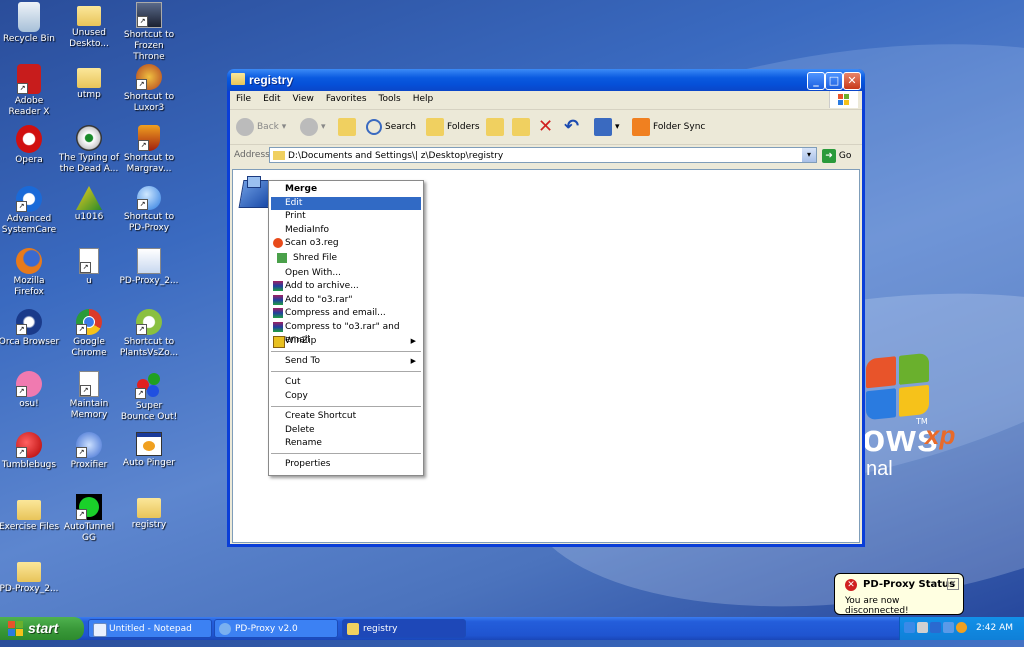 This screenshot has width=1024, height=647. Describe the element at coordinates (261, 127) in the screenshot. I see `back-button: Back ▾` at that location.